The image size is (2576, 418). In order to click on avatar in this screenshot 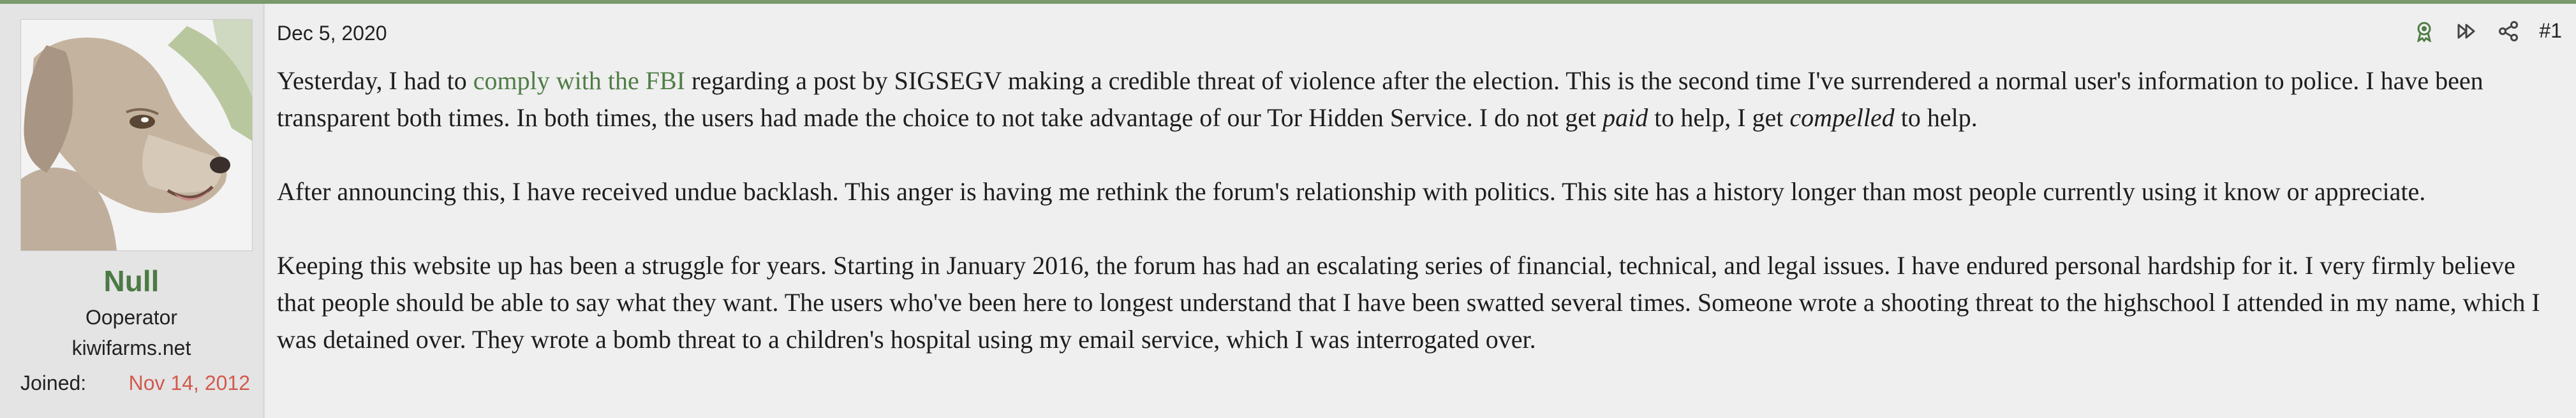, I will do `click(136, 135)`.